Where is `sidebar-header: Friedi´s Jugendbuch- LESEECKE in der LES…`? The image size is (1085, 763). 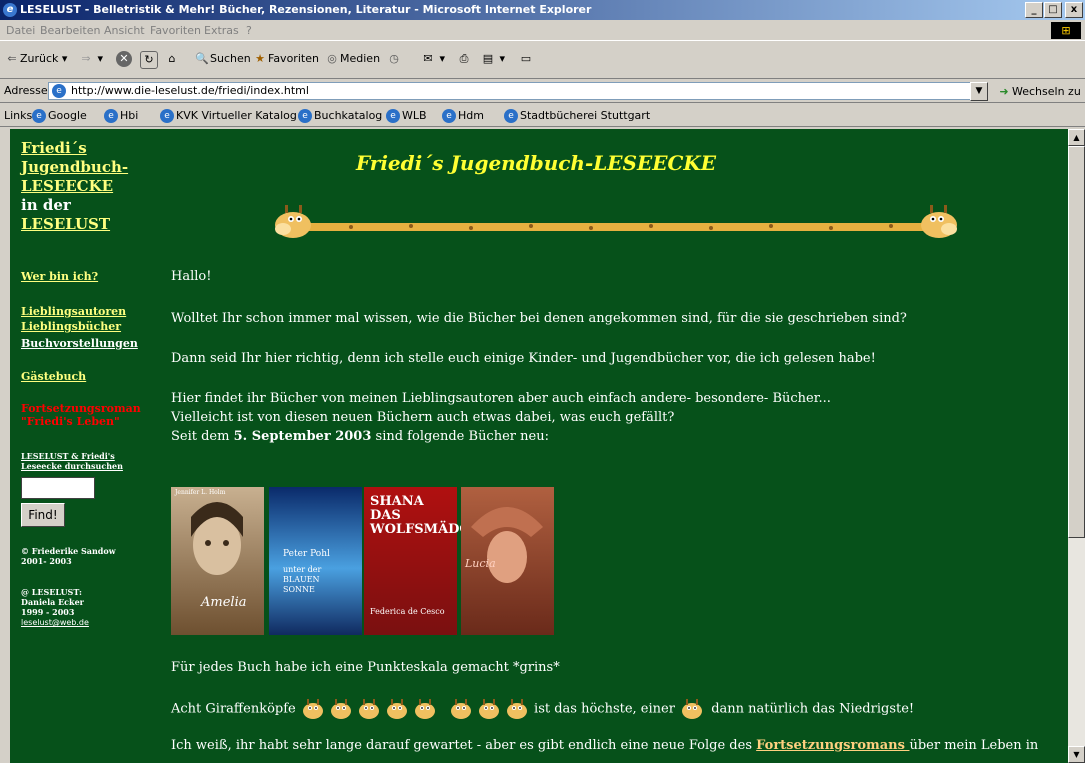
sidebar-header: Friedi´s Jugendbuch- LESEECKE in der LES… is located at coordinates (74, 186).